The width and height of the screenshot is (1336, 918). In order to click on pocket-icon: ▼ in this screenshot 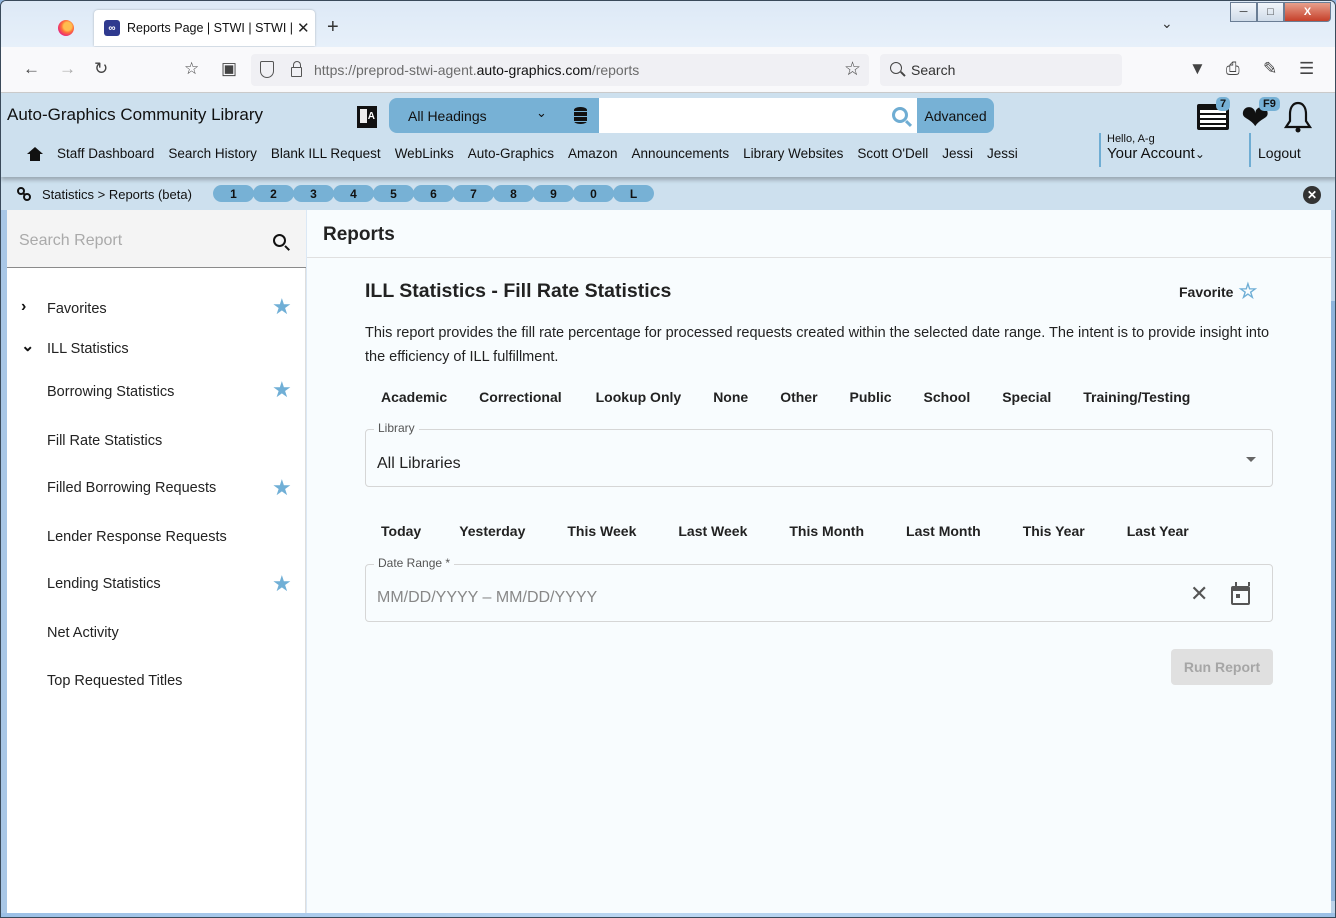, I will do `click(1197, 69)`.